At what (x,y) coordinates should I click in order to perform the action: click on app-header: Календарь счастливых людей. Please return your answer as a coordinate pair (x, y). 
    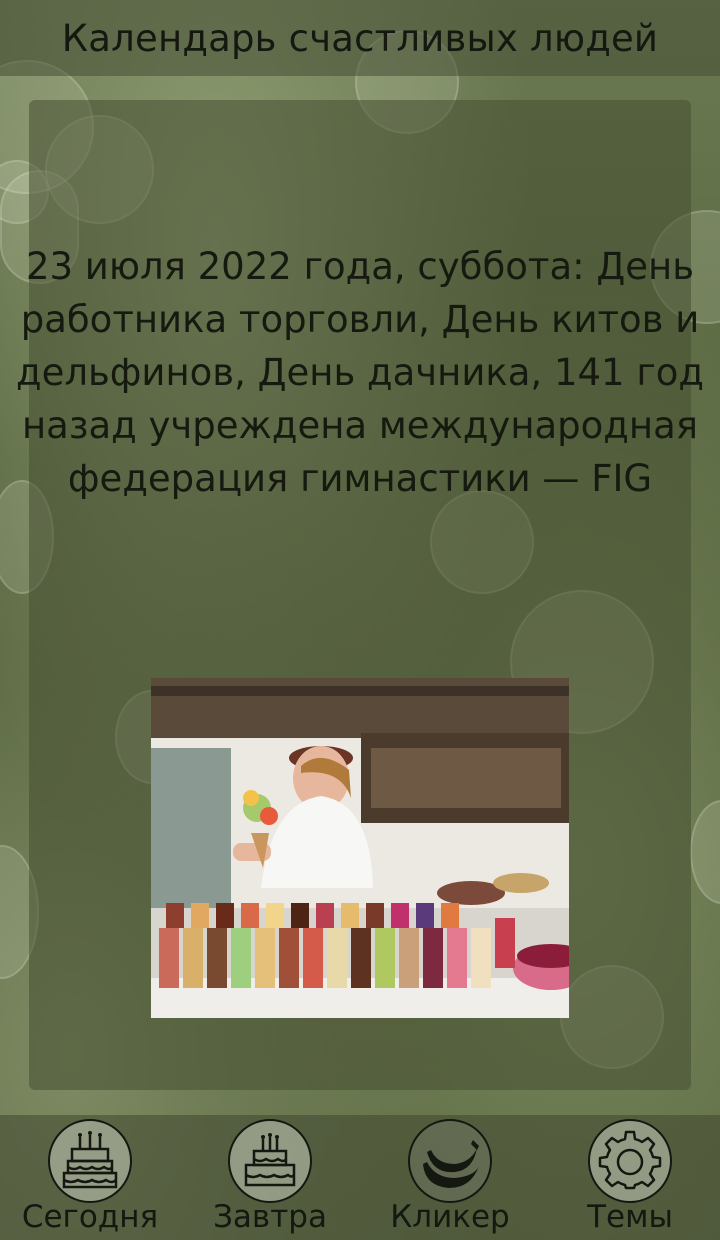
    Looking at the image, I should click on (360, 38).